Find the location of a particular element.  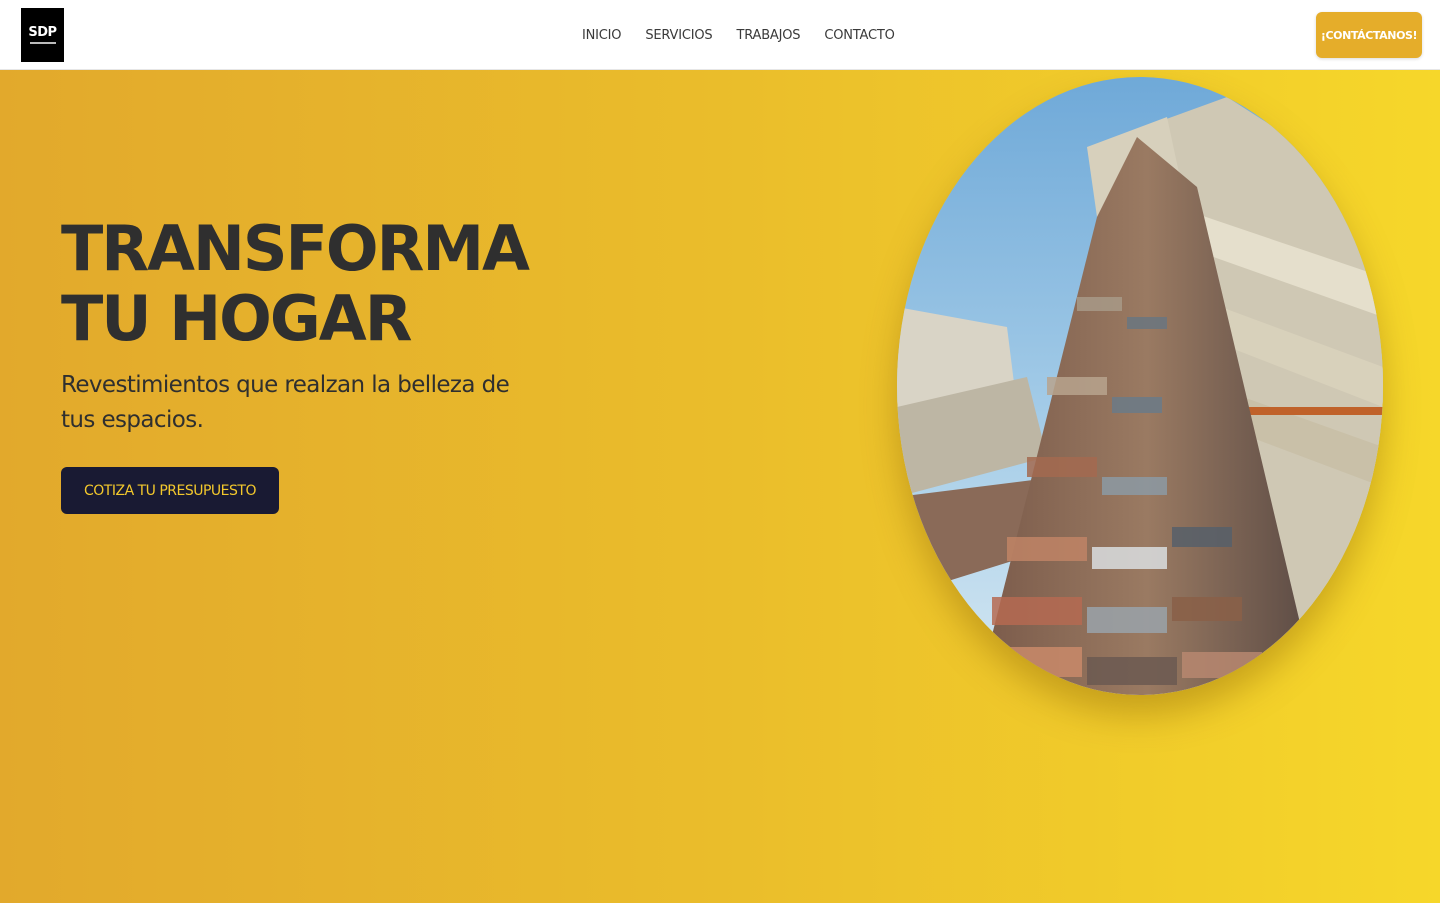

logo-text: SDP is located at coordinates (42, 32).